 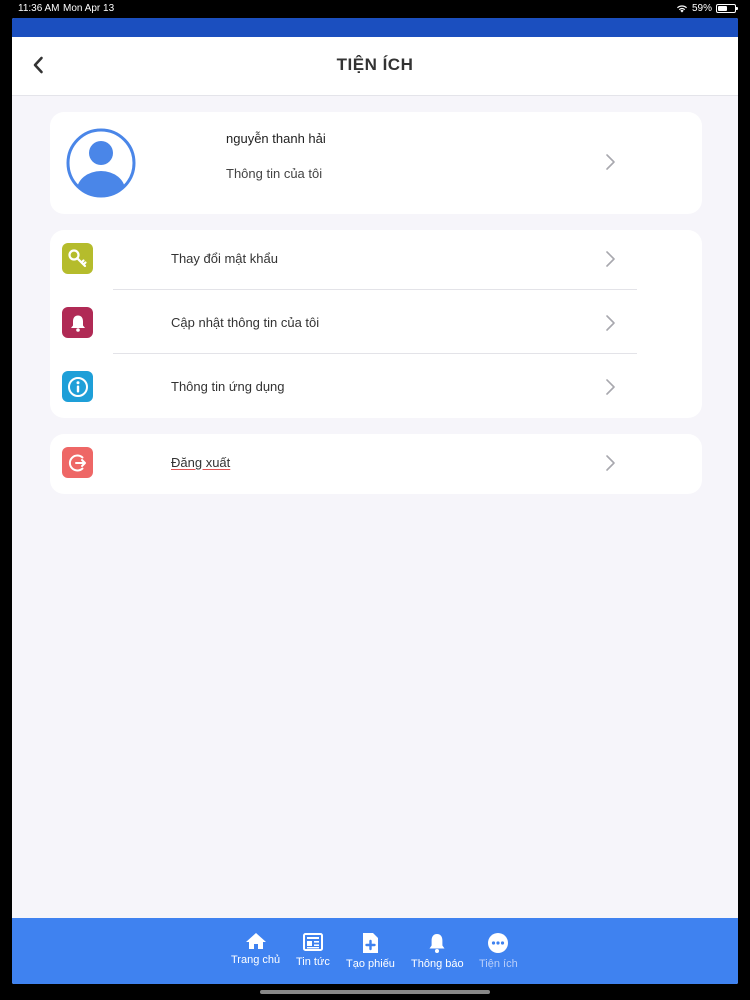 What do you see at coordinates (375, 992) in the screenshot?
I see `home-indicator` at bounding box center [375, 992].